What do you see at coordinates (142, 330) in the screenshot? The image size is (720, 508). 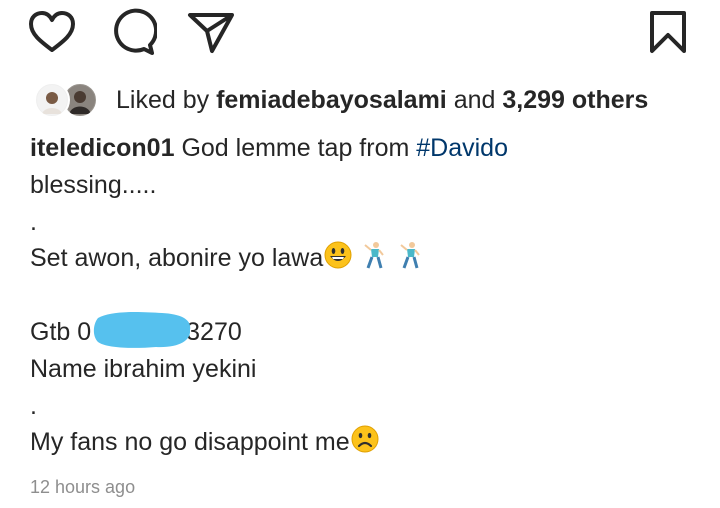 I see `redaction-blob` at bounding box center [142, 330].